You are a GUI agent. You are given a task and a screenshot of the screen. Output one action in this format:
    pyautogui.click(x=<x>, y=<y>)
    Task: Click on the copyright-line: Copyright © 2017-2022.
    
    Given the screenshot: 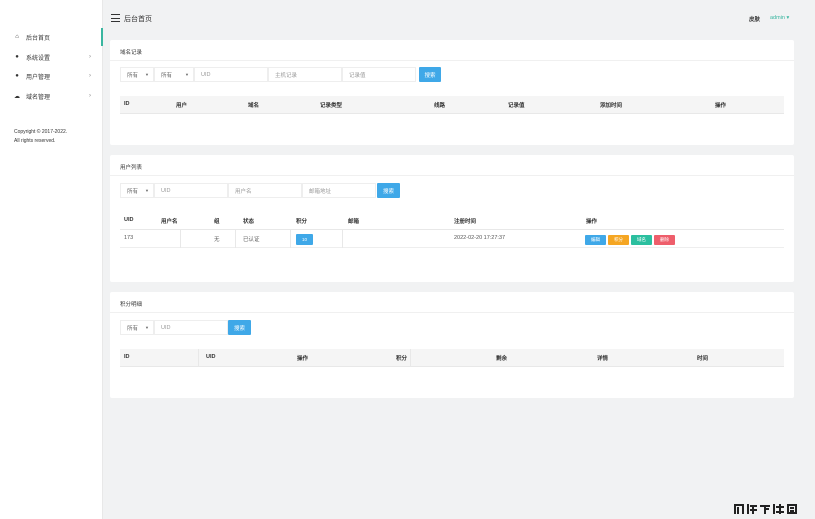 What is the action you would take?
    pyautogui.click(x=41, y=132)
    